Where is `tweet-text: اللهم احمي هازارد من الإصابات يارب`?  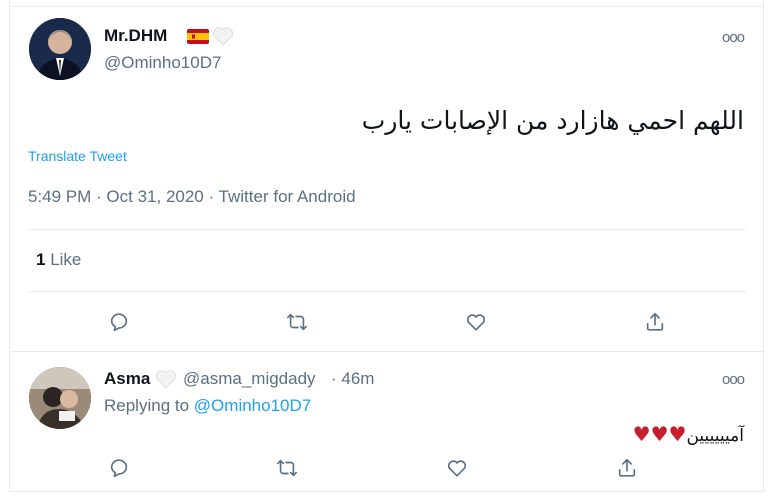 tweet-text: اللهم احمي هازارد من الإصابات يارب is located at coordinates (552, 120).